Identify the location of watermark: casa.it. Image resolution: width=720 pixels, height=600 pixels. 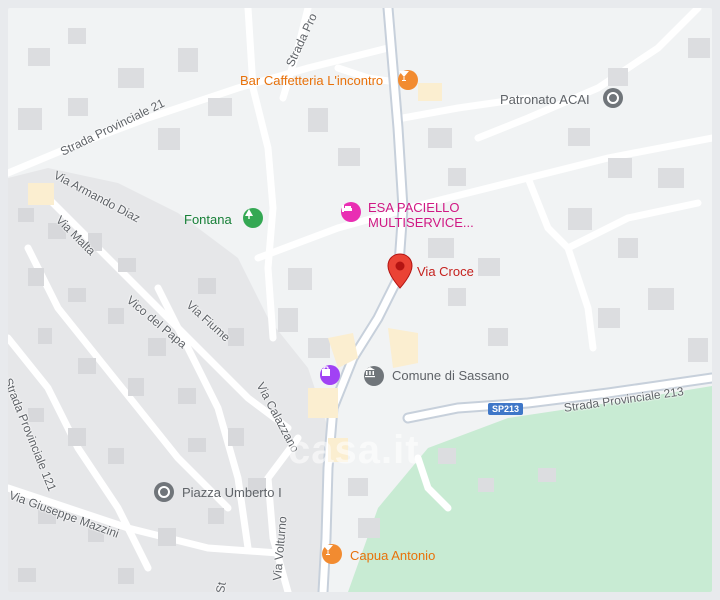
(354, 450).